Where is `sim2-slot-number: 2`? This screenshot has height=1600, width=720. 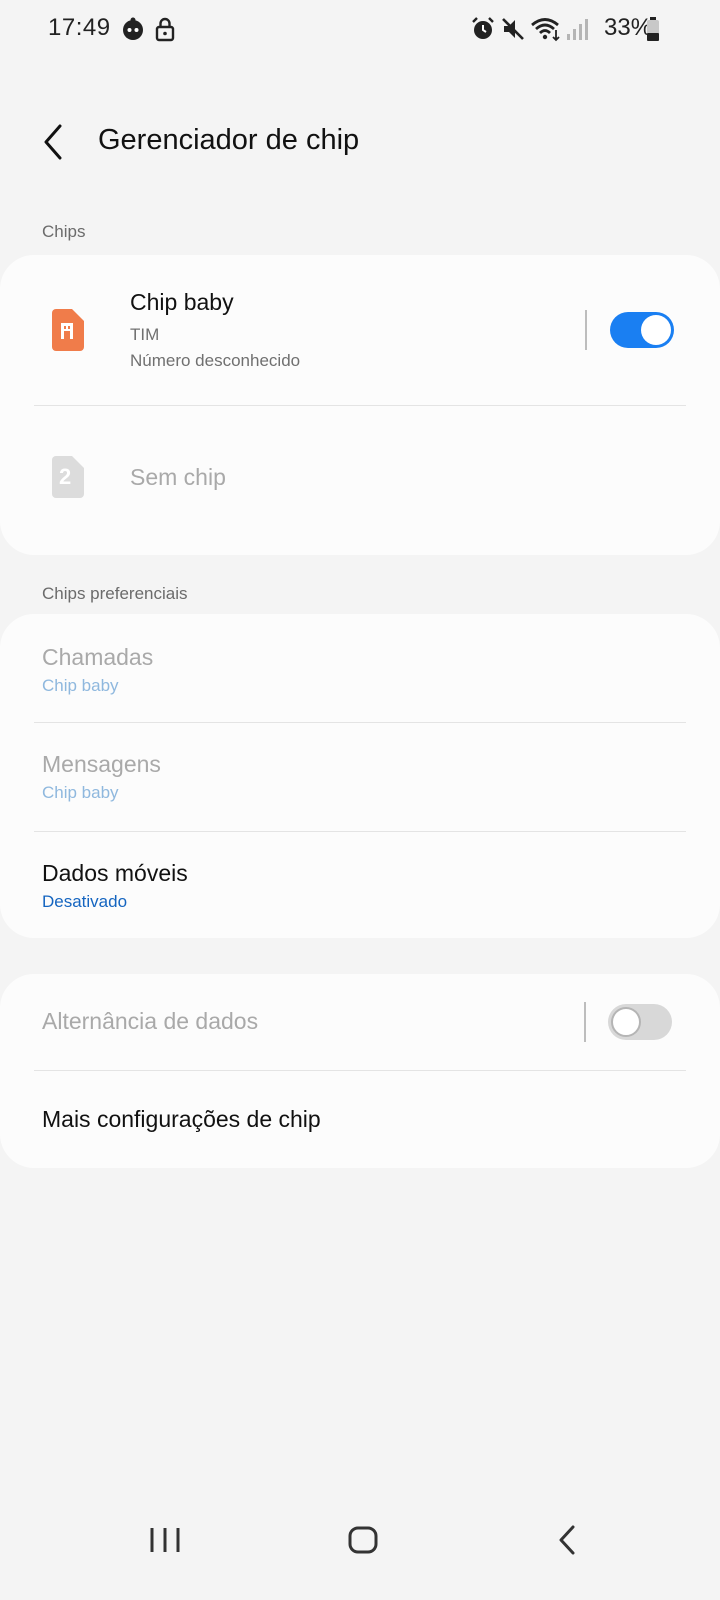
sim2-slot-number: 2 is located at coordinates (65, 476).